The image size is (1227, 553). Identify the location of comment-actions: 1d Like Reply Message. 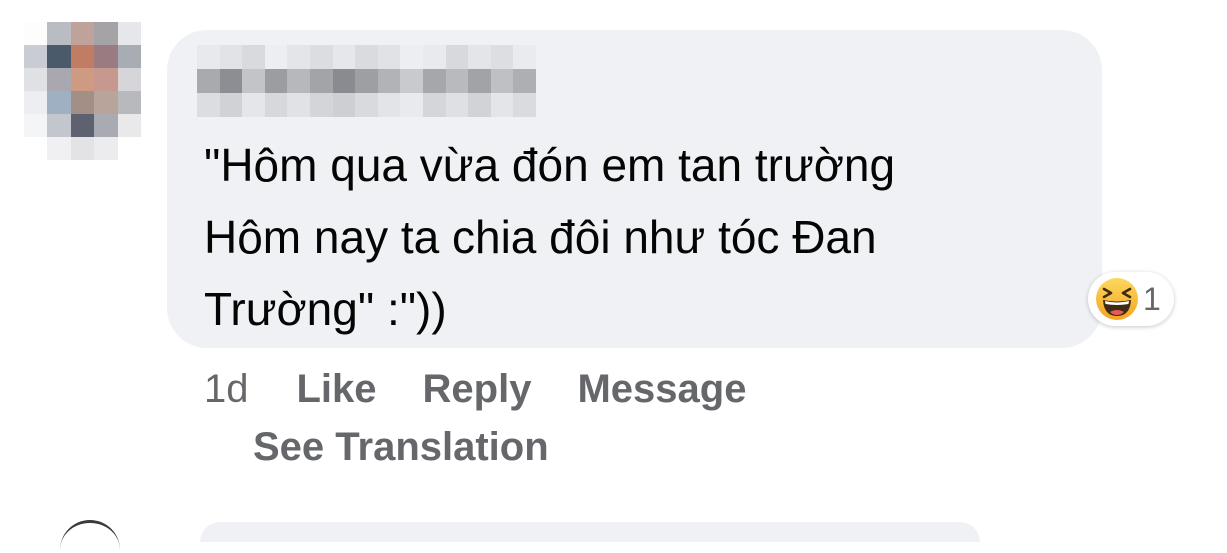
(475, 389).